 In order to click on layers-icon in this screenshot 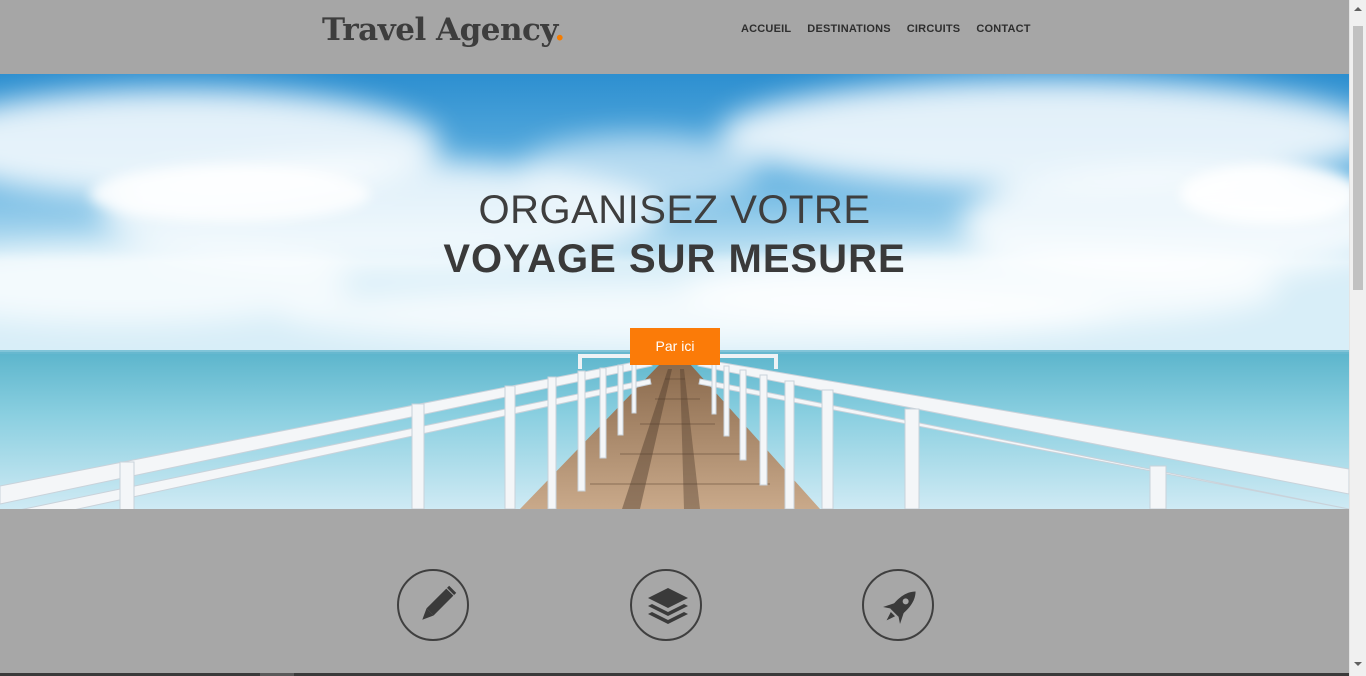, I will do `click(666, 605)`.